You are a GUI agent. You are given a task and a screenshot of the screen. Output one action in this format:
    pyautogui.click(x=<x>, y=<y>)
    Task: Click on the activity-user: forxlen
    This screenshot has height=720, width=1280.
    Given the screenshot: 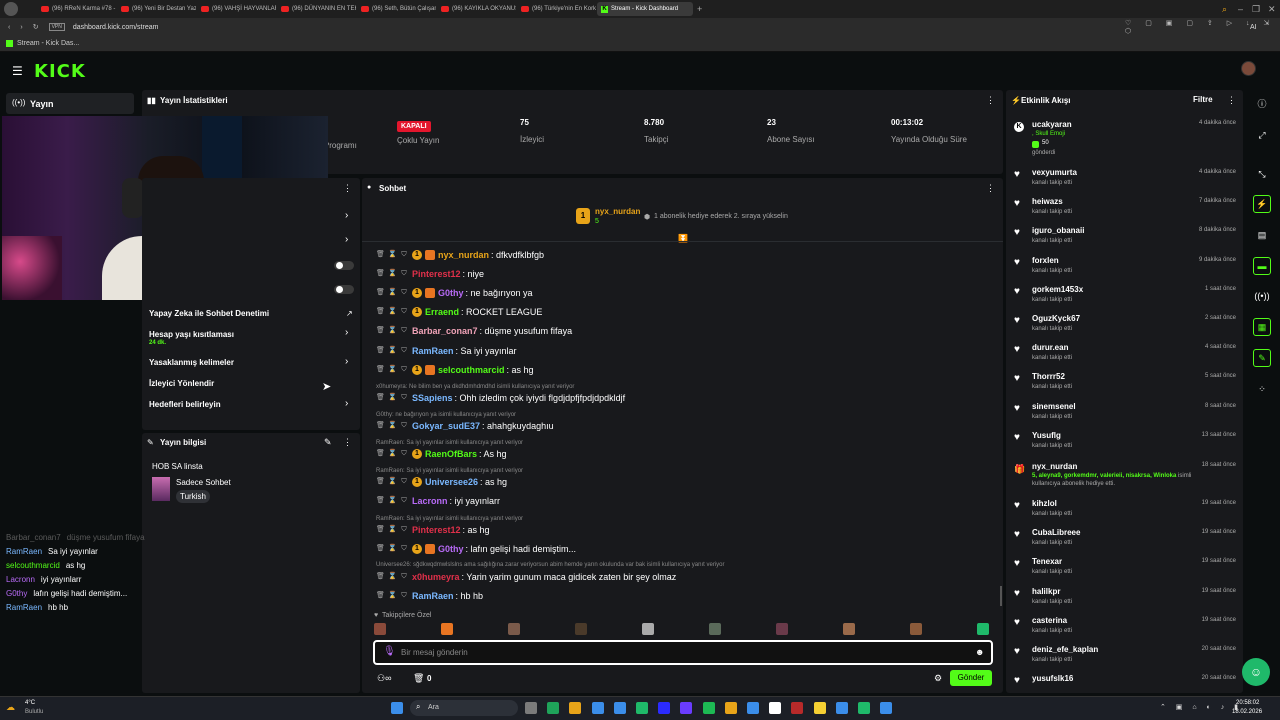 What is the action you would take?
    pyautogui.click(x=1045, y=260)
    